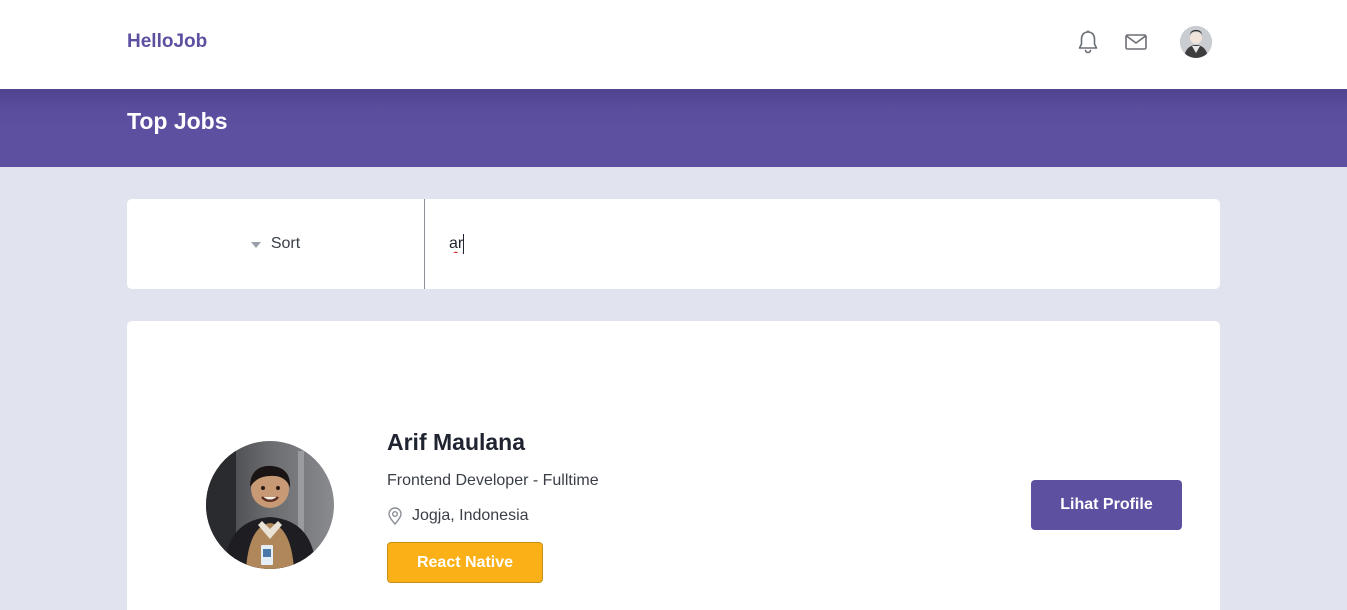 This screenshot has width=1347, height=610. What do you see at coordinates (1196, 42) in the screenshot?
I see `user-avatar` at bounding box center [1196, 42].